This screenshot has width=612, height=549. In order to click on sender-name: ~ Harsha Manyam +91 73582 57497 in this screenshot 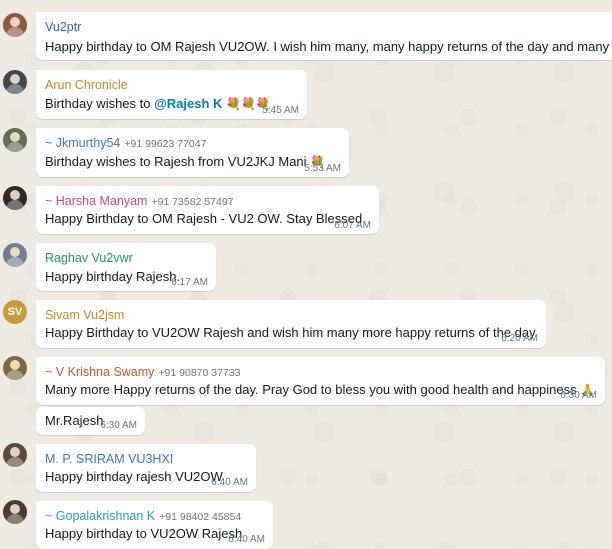, I will do `click(139, 201)`.